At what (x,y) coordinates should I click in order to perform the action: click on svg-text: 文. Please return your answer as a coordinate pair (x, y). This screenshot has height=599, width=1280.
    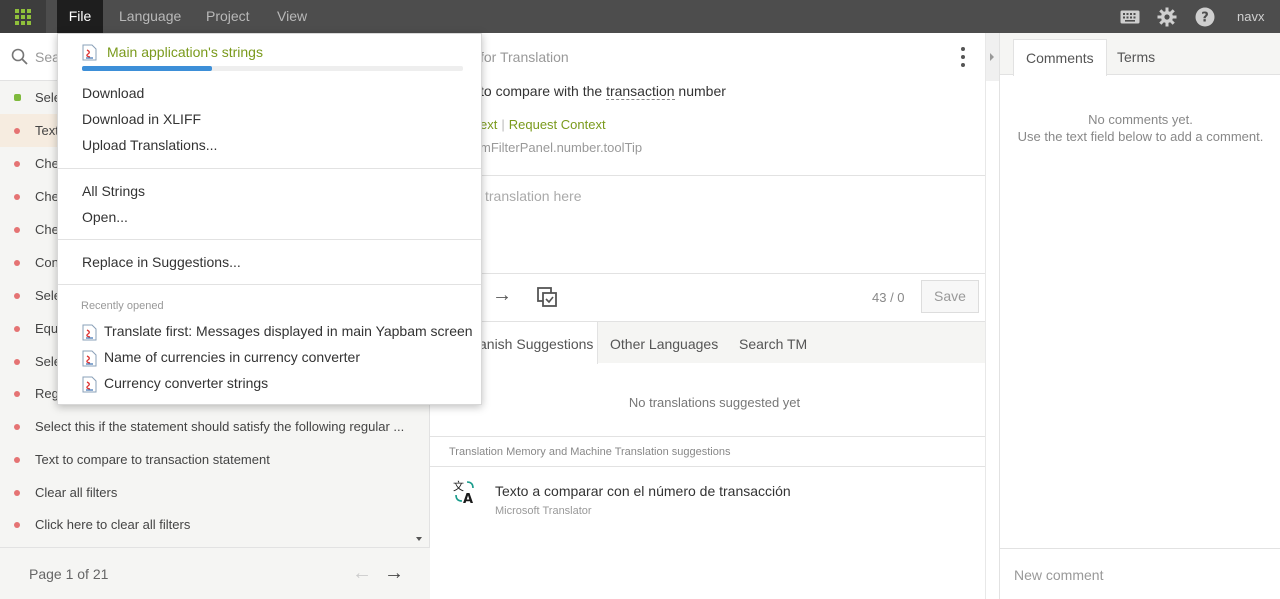
    Looking at the image, I should click on (458, 486).